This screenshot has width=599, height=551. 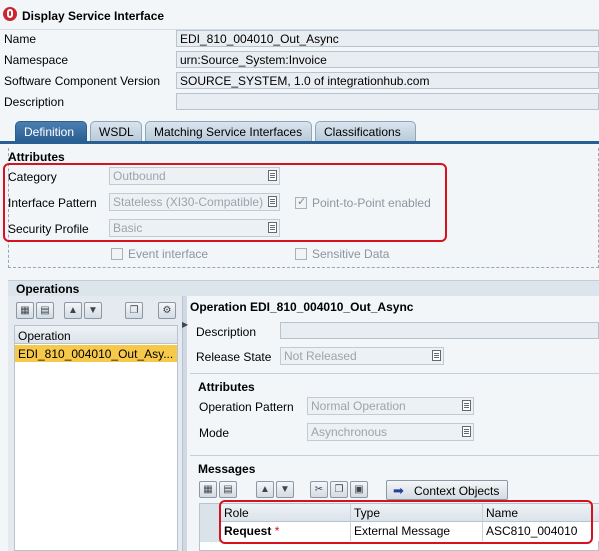 I want to click on sap-logo-icon, so click(x=10, y=14).